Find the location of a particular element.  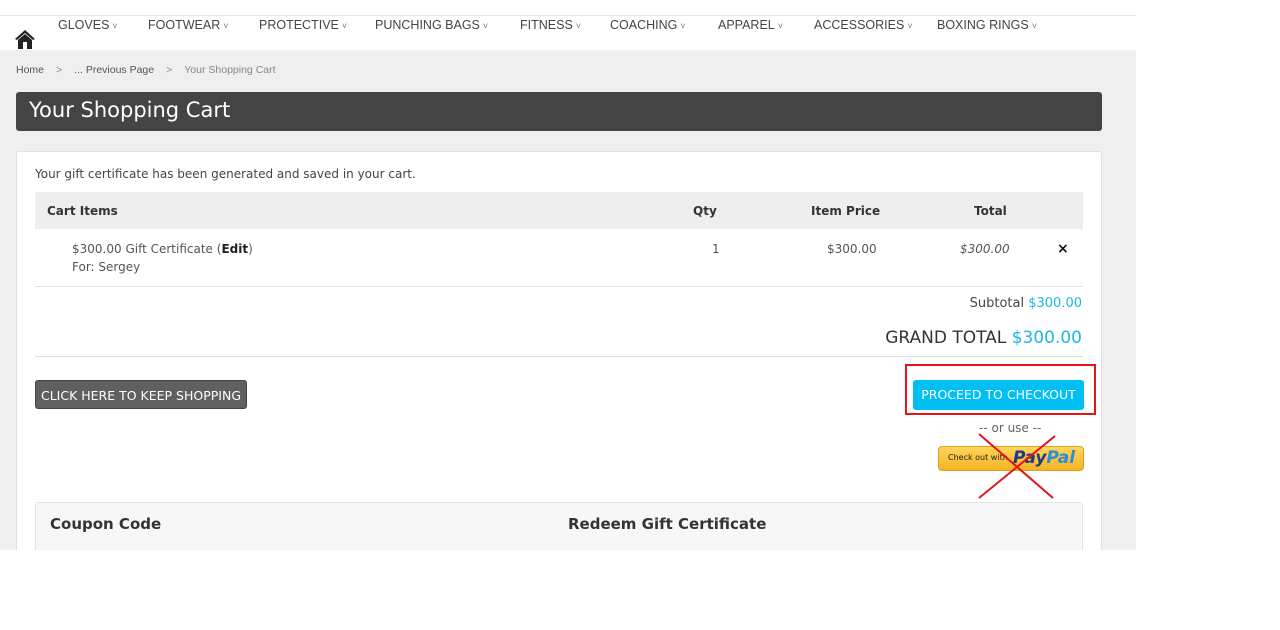

nav-label: PUNCHING BAGS is located at coordinates (427, 25).